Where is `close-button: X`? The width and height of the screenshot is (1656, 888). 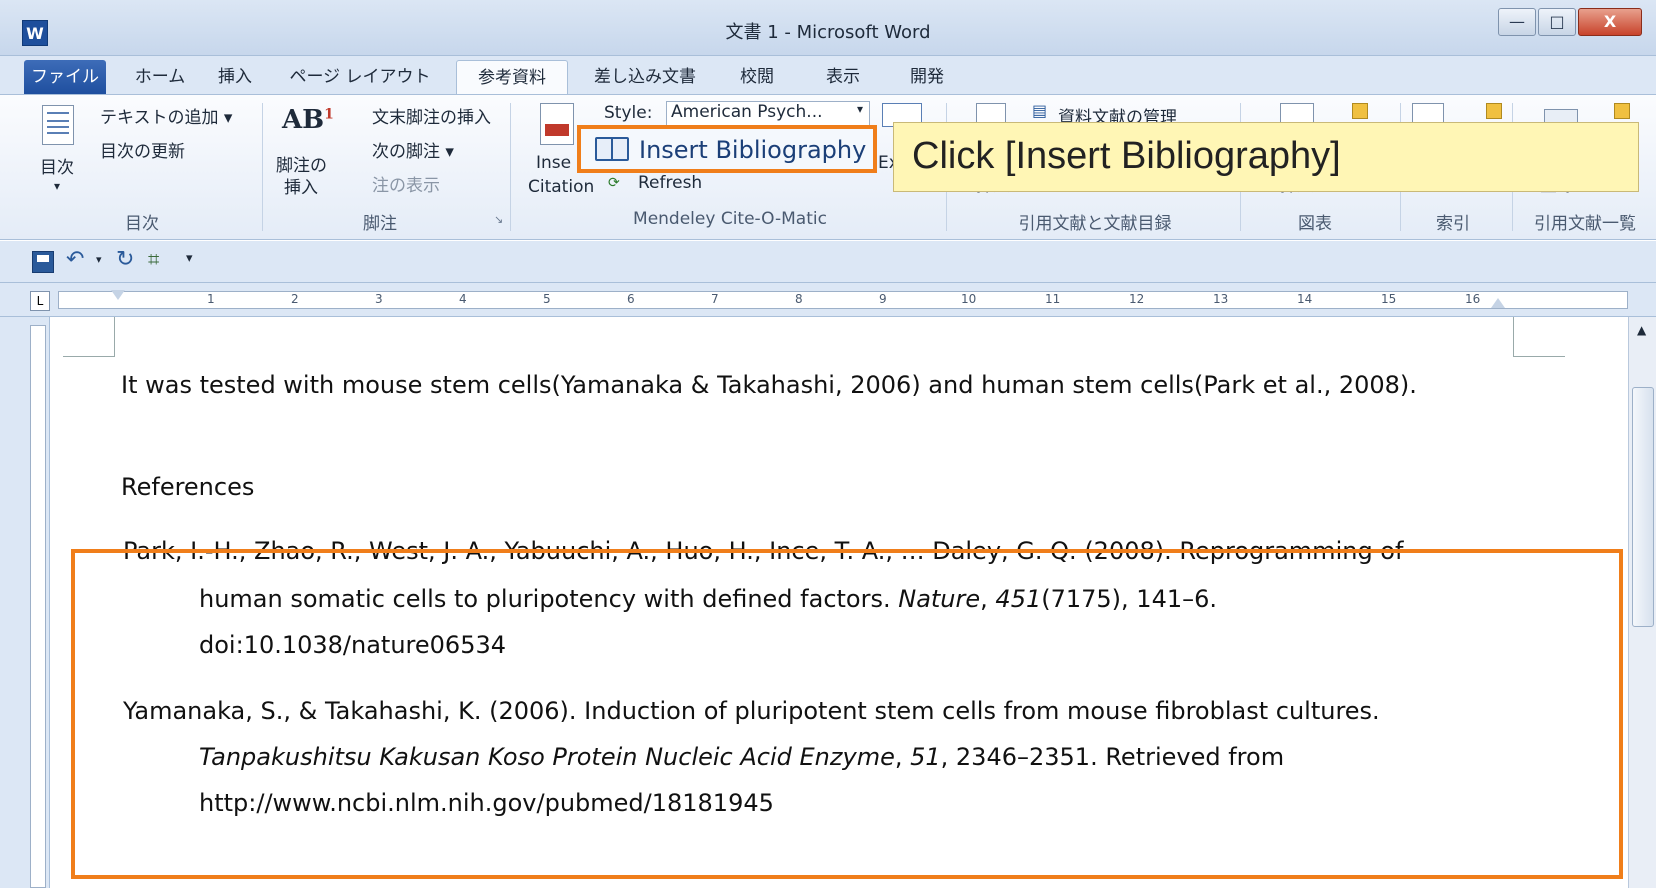 close-button: X is located at coordinates (1610, 22).